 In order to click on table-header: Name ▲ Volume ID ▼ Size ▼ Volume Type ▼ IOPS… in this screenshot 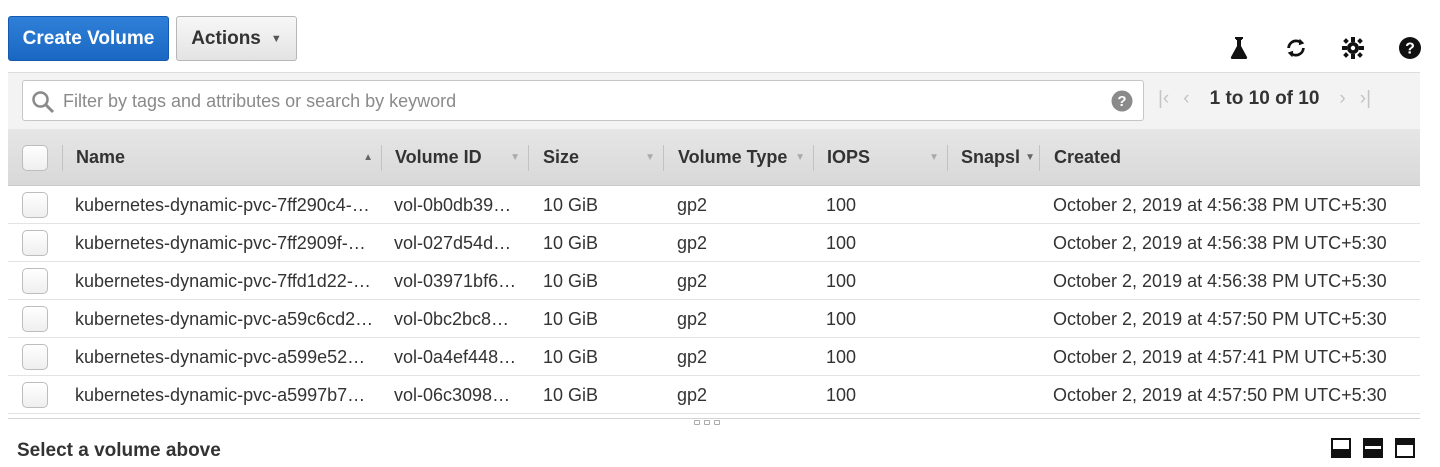, I will do `click(714, 157)`.